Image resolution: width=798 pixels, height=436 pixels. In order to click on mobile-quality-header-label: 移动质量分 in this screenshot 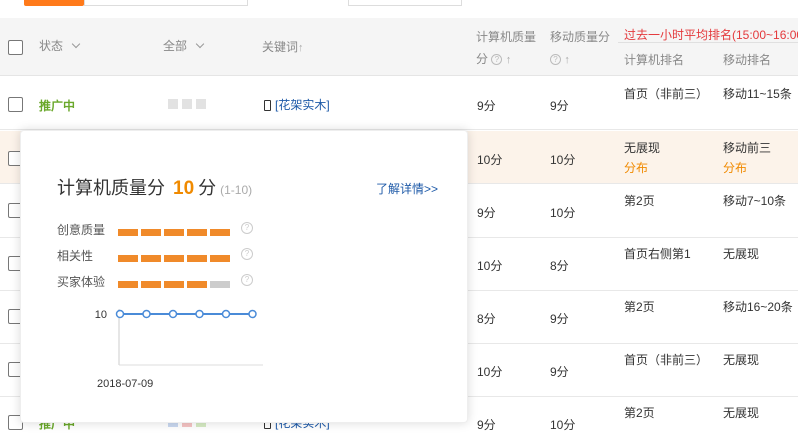, I will do `click(580, 37)`.